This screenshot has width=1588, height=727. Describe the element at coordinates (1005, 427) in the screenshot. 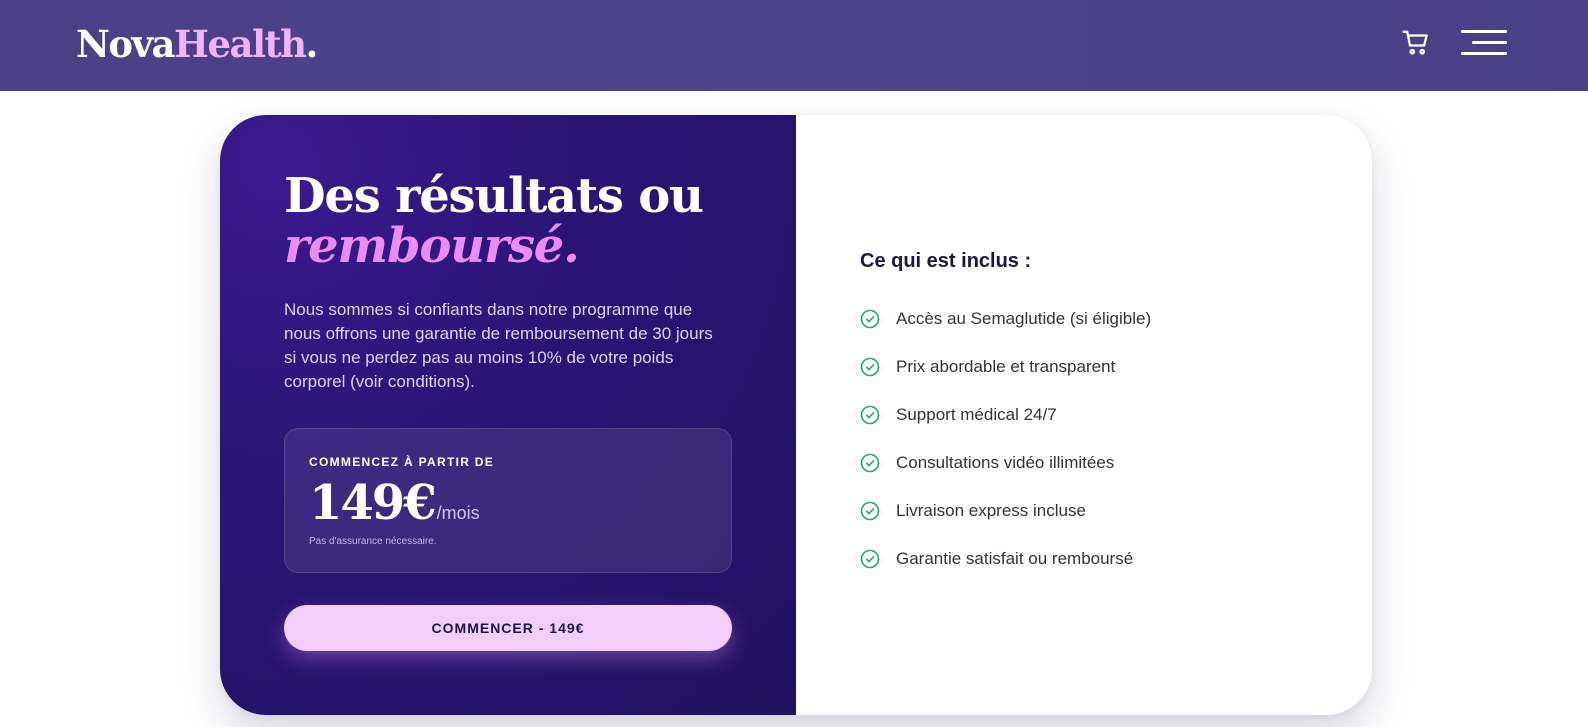

I see `list-item: Support médical 24/7` at that location.